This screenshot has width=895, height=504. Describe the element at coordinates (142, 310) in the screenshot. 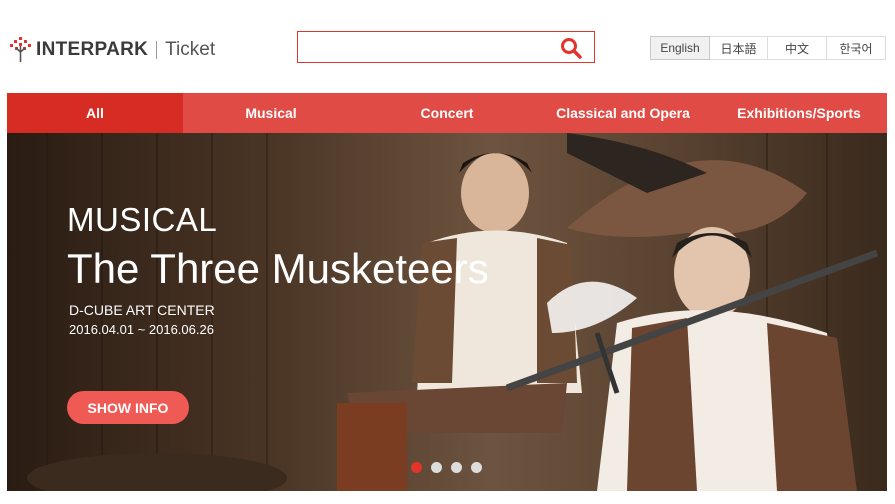

I see `hero-venue: D-CUBE ART CENTER` at that location.